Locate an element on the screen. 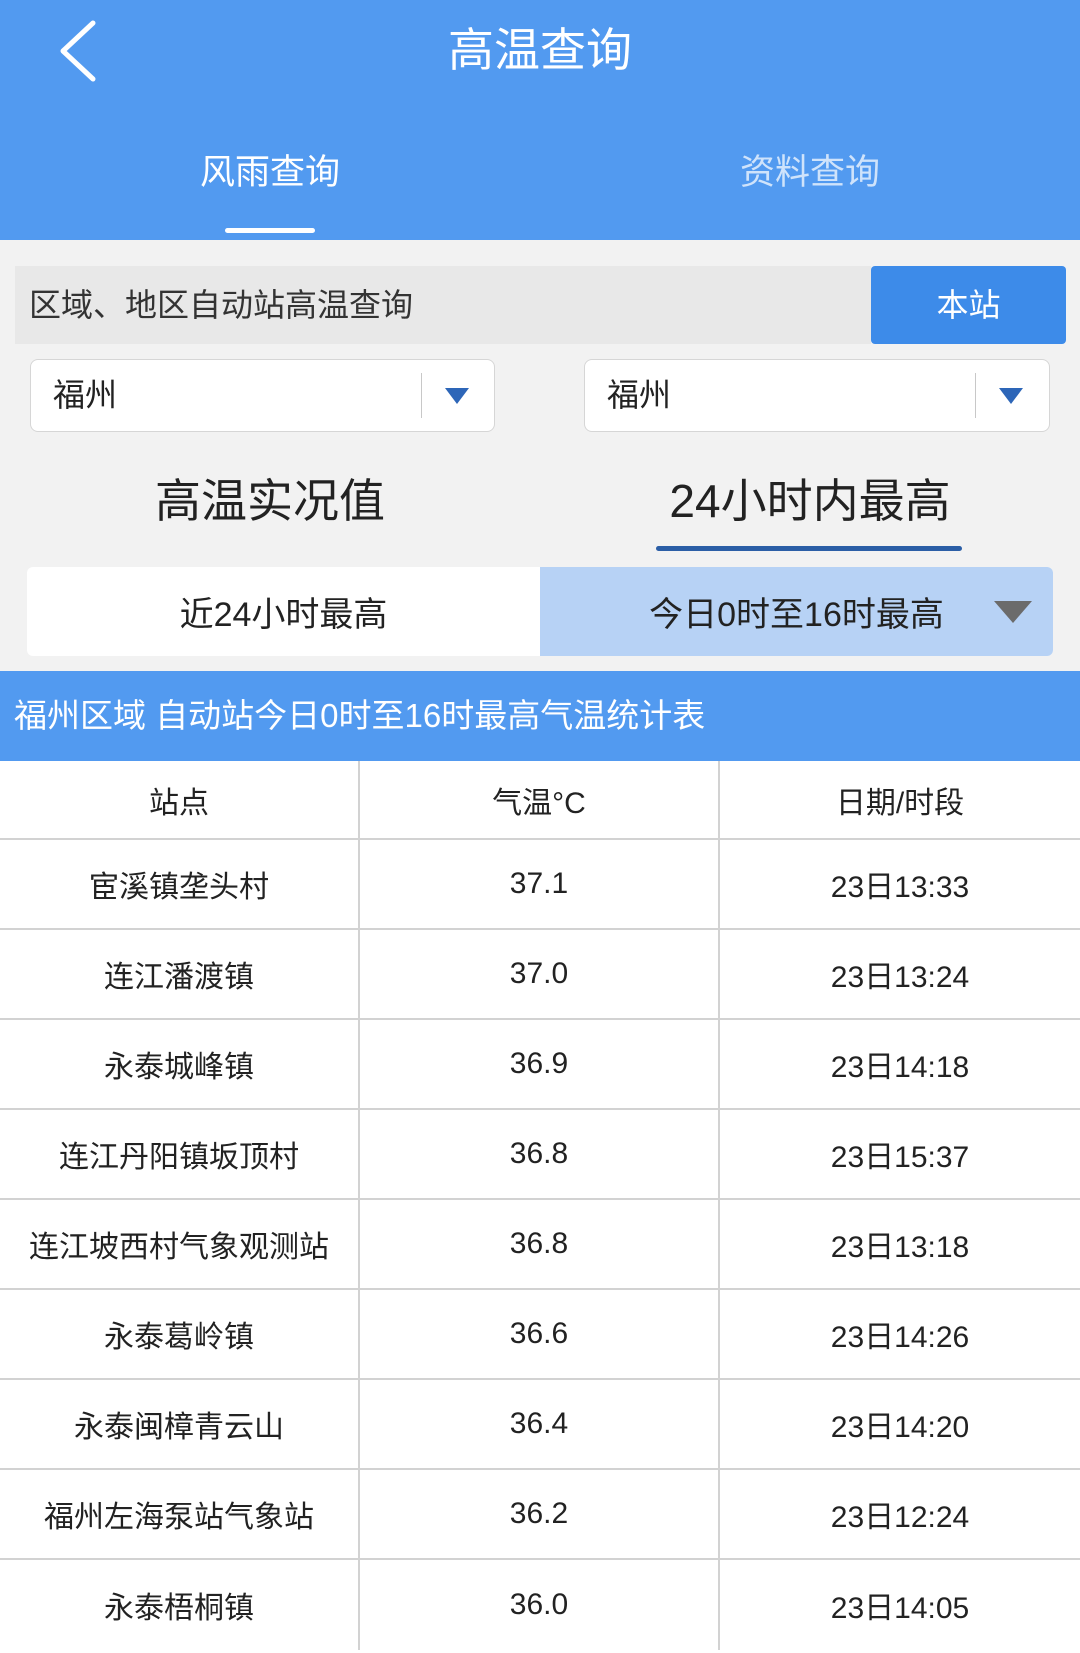 This screenshot has width=1080, height=1653. station-cell: 永泰梧桐镇 is located at coordinates (180, 1605).